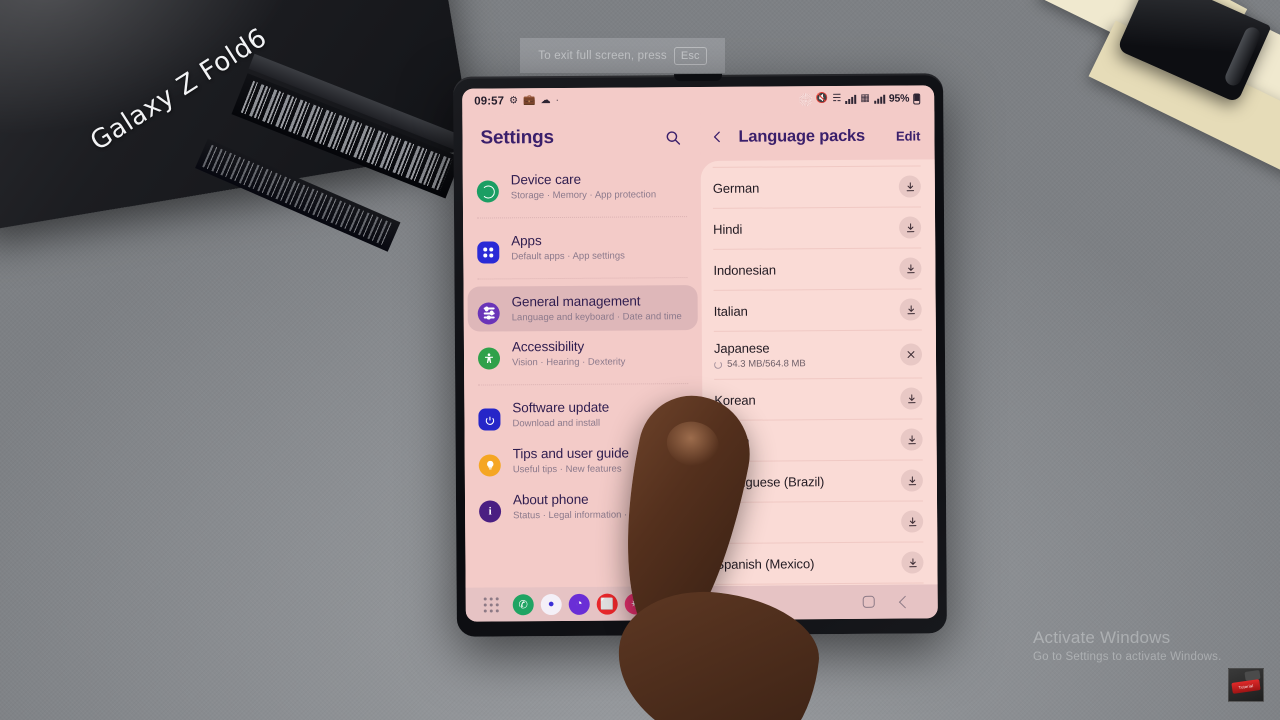 The image size is (1280, 720). I want to click on cloud-icon: ☁, so click(545, 101).